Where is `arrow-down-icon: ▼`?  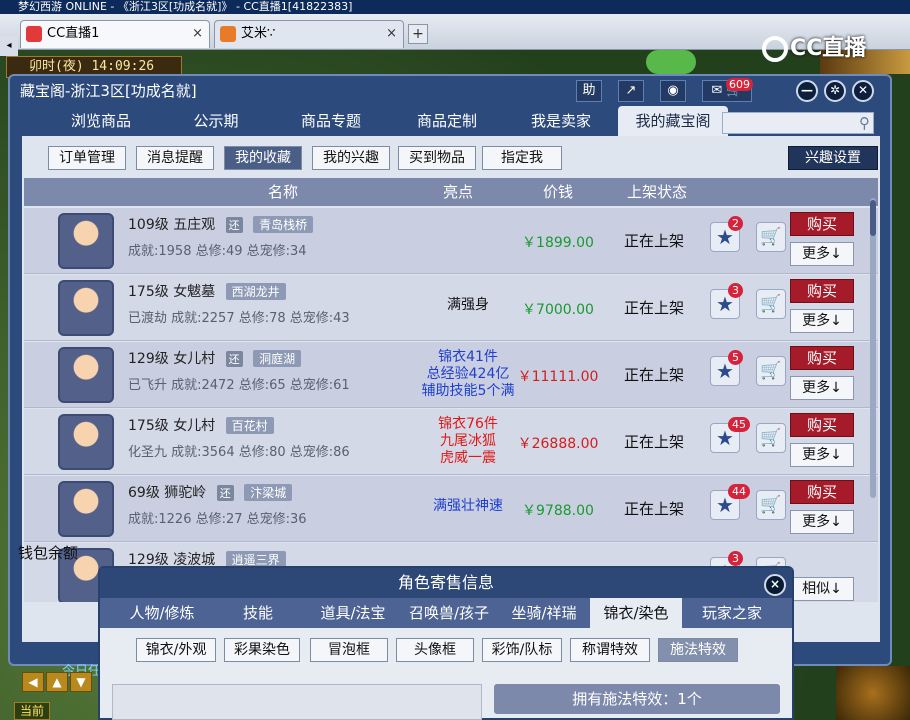
arrow-down-icon: ▼ is located at coordinates (81, 682).